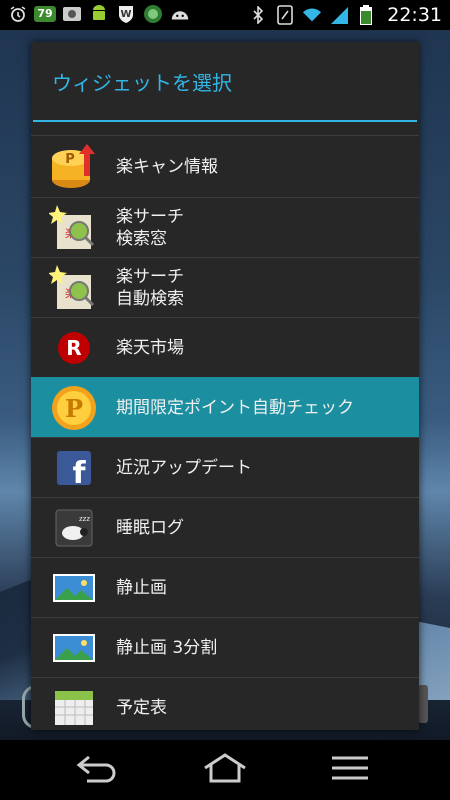 The height and width of the screenshot is (800, 450). I want to click on point-coin-icon: P, so click(74, 408).